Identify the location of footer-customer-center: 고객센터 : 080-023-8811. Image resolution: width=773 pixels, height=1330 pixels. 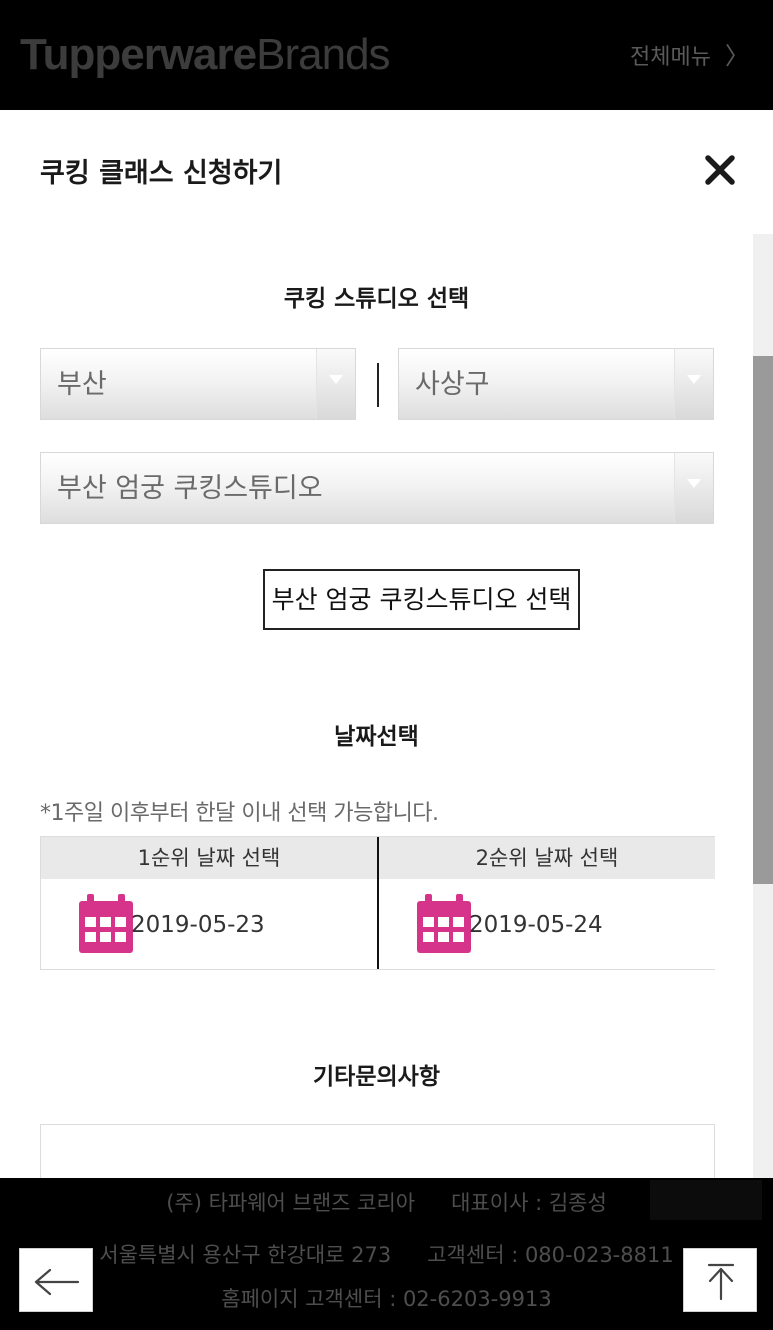
(550, 1255).